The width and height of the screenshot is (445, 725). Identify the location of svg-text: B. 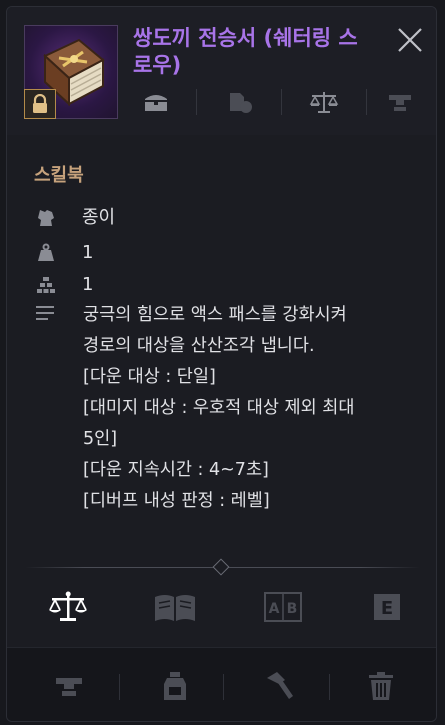
(292, 609).